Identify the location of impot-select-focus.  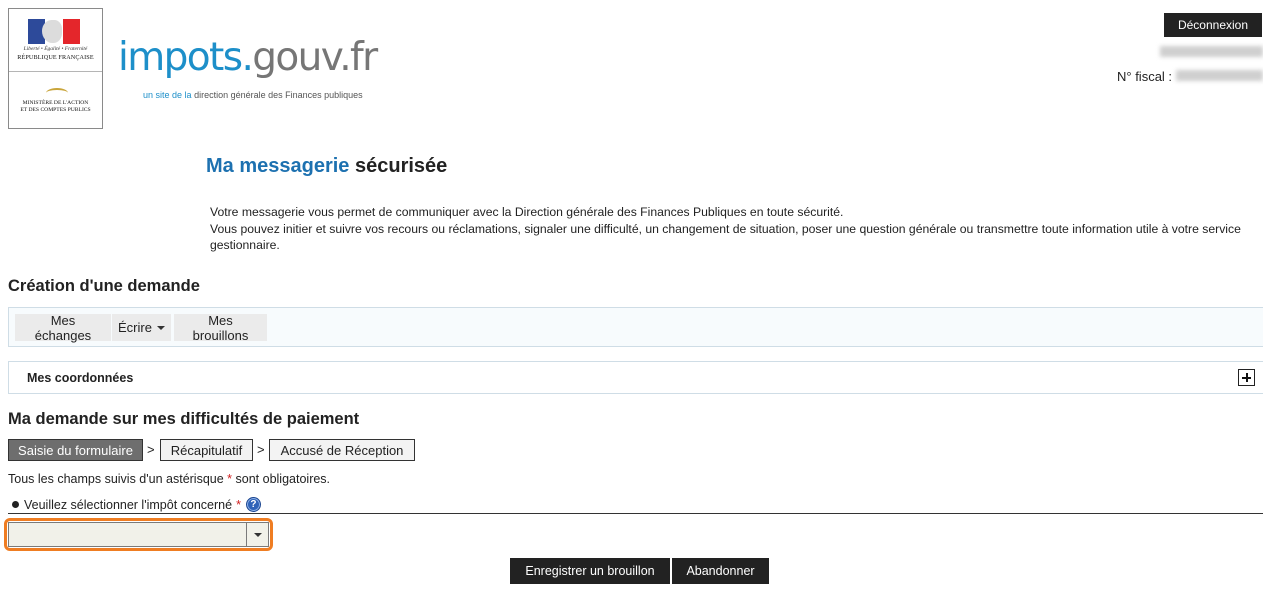
(138, 534).